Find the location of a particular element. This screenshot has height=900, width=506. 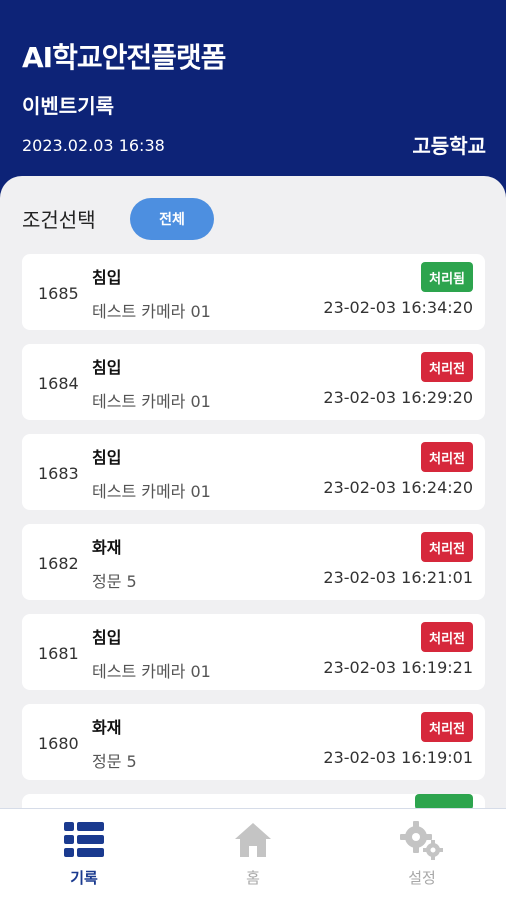

gear-icon is located at coordinates (421, 840).